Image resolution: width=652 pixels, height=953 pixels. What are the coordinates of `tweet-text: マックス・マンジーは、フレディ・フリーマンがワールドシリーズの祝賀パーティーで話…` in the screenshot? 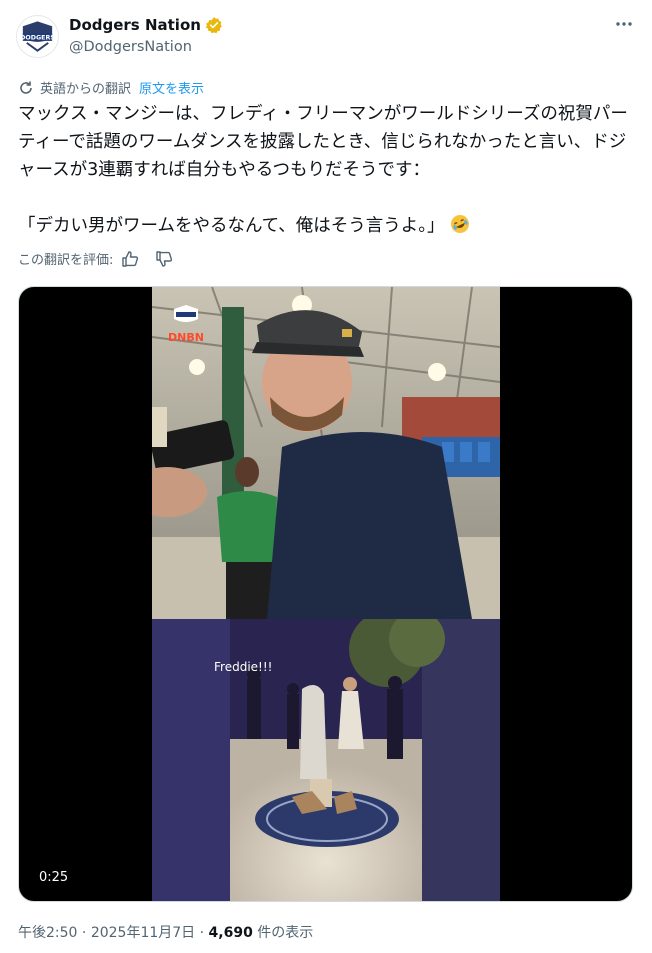 It's located at (328, 170).